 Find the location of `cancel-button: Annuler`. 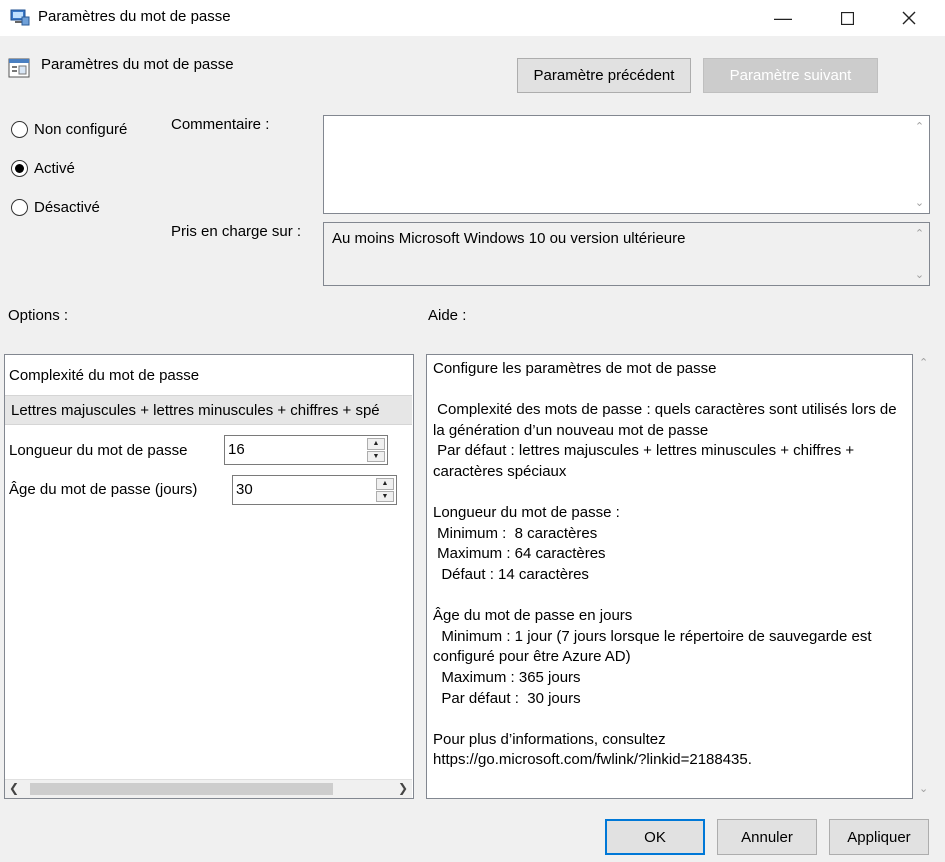

cancel-button: Annuler is located at coordinates (767, 837).